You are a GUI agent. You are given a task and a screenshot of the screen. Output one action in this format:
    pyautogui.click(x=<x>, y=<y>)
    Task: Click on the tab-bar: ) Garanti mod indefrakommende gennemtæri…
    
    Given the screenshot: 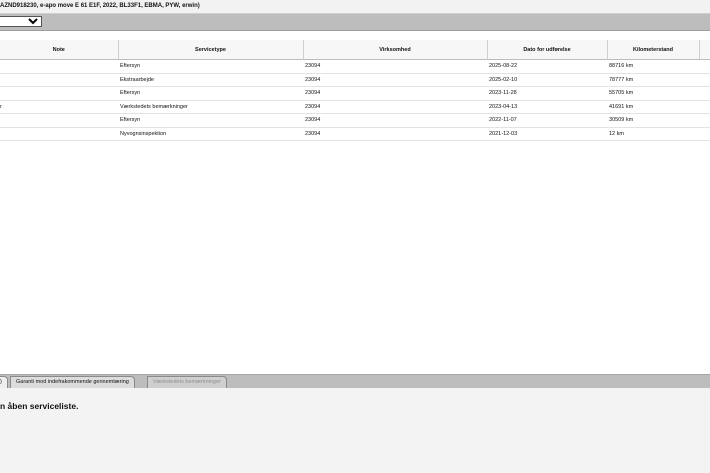 What is the action you would take?
    pyautogui.click(x=355, y=381)
    